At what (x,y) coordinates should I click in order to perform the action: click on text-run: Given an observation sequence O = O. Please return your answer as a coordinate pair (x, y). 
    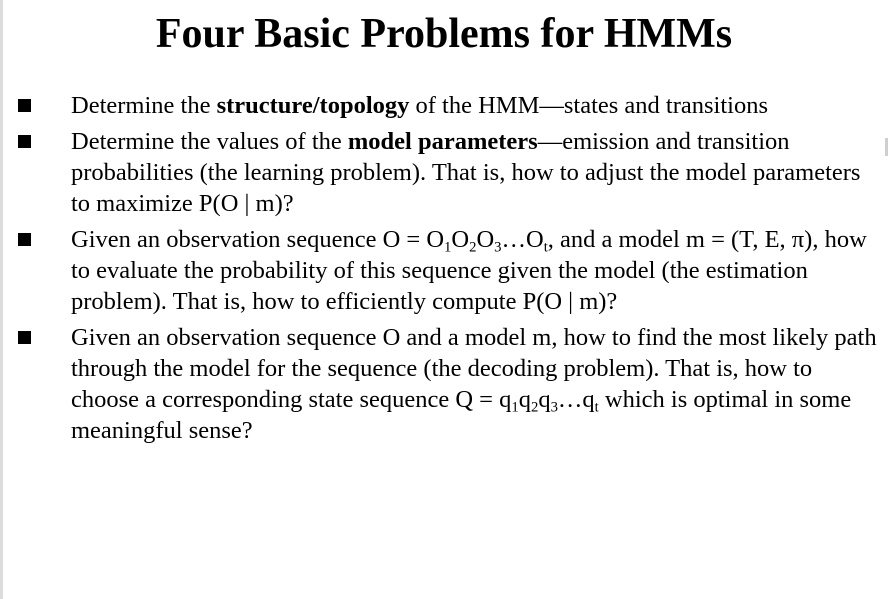
    Looking at the image, I should click on (258, 239).